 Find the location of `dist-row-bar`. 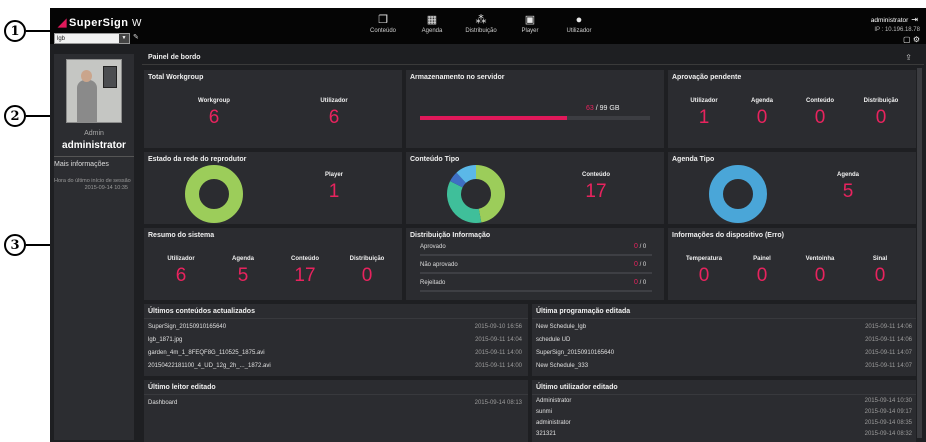

dist-row-bar is located at coordinates (536, 255).